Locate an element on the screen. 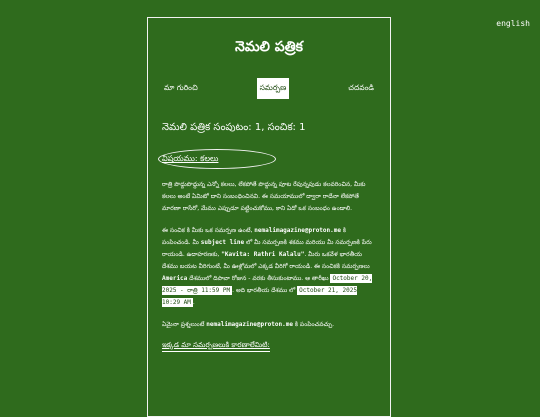 This screenshot has height=417, width=540. magazine-title: నెమలి పత్రిక is located at coordinates (269, 47).